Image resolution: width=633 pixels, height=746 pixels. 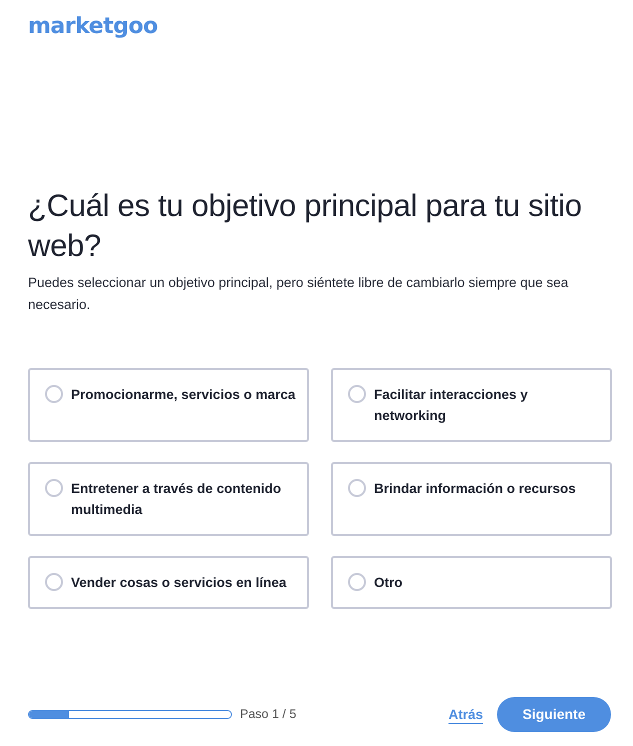 I want to click on option-card: Vender cosas o servicios en línea, so click(x=168, y=582).